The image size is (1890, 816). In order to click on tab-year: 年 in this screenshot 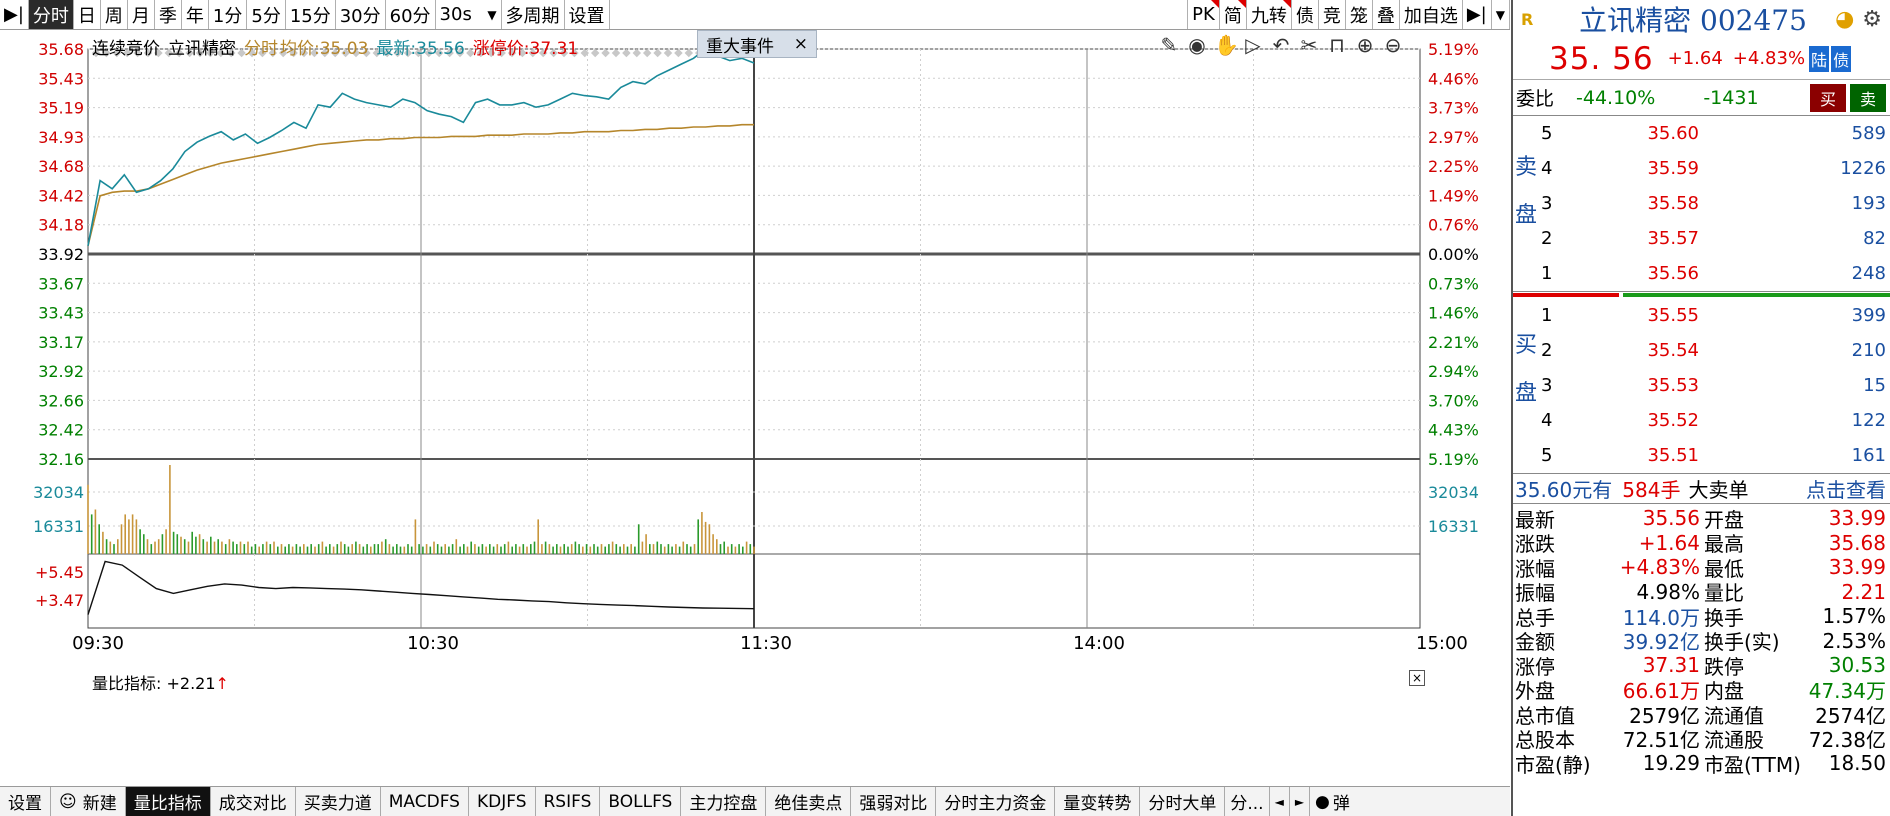, I will do `click(195, 14)`.